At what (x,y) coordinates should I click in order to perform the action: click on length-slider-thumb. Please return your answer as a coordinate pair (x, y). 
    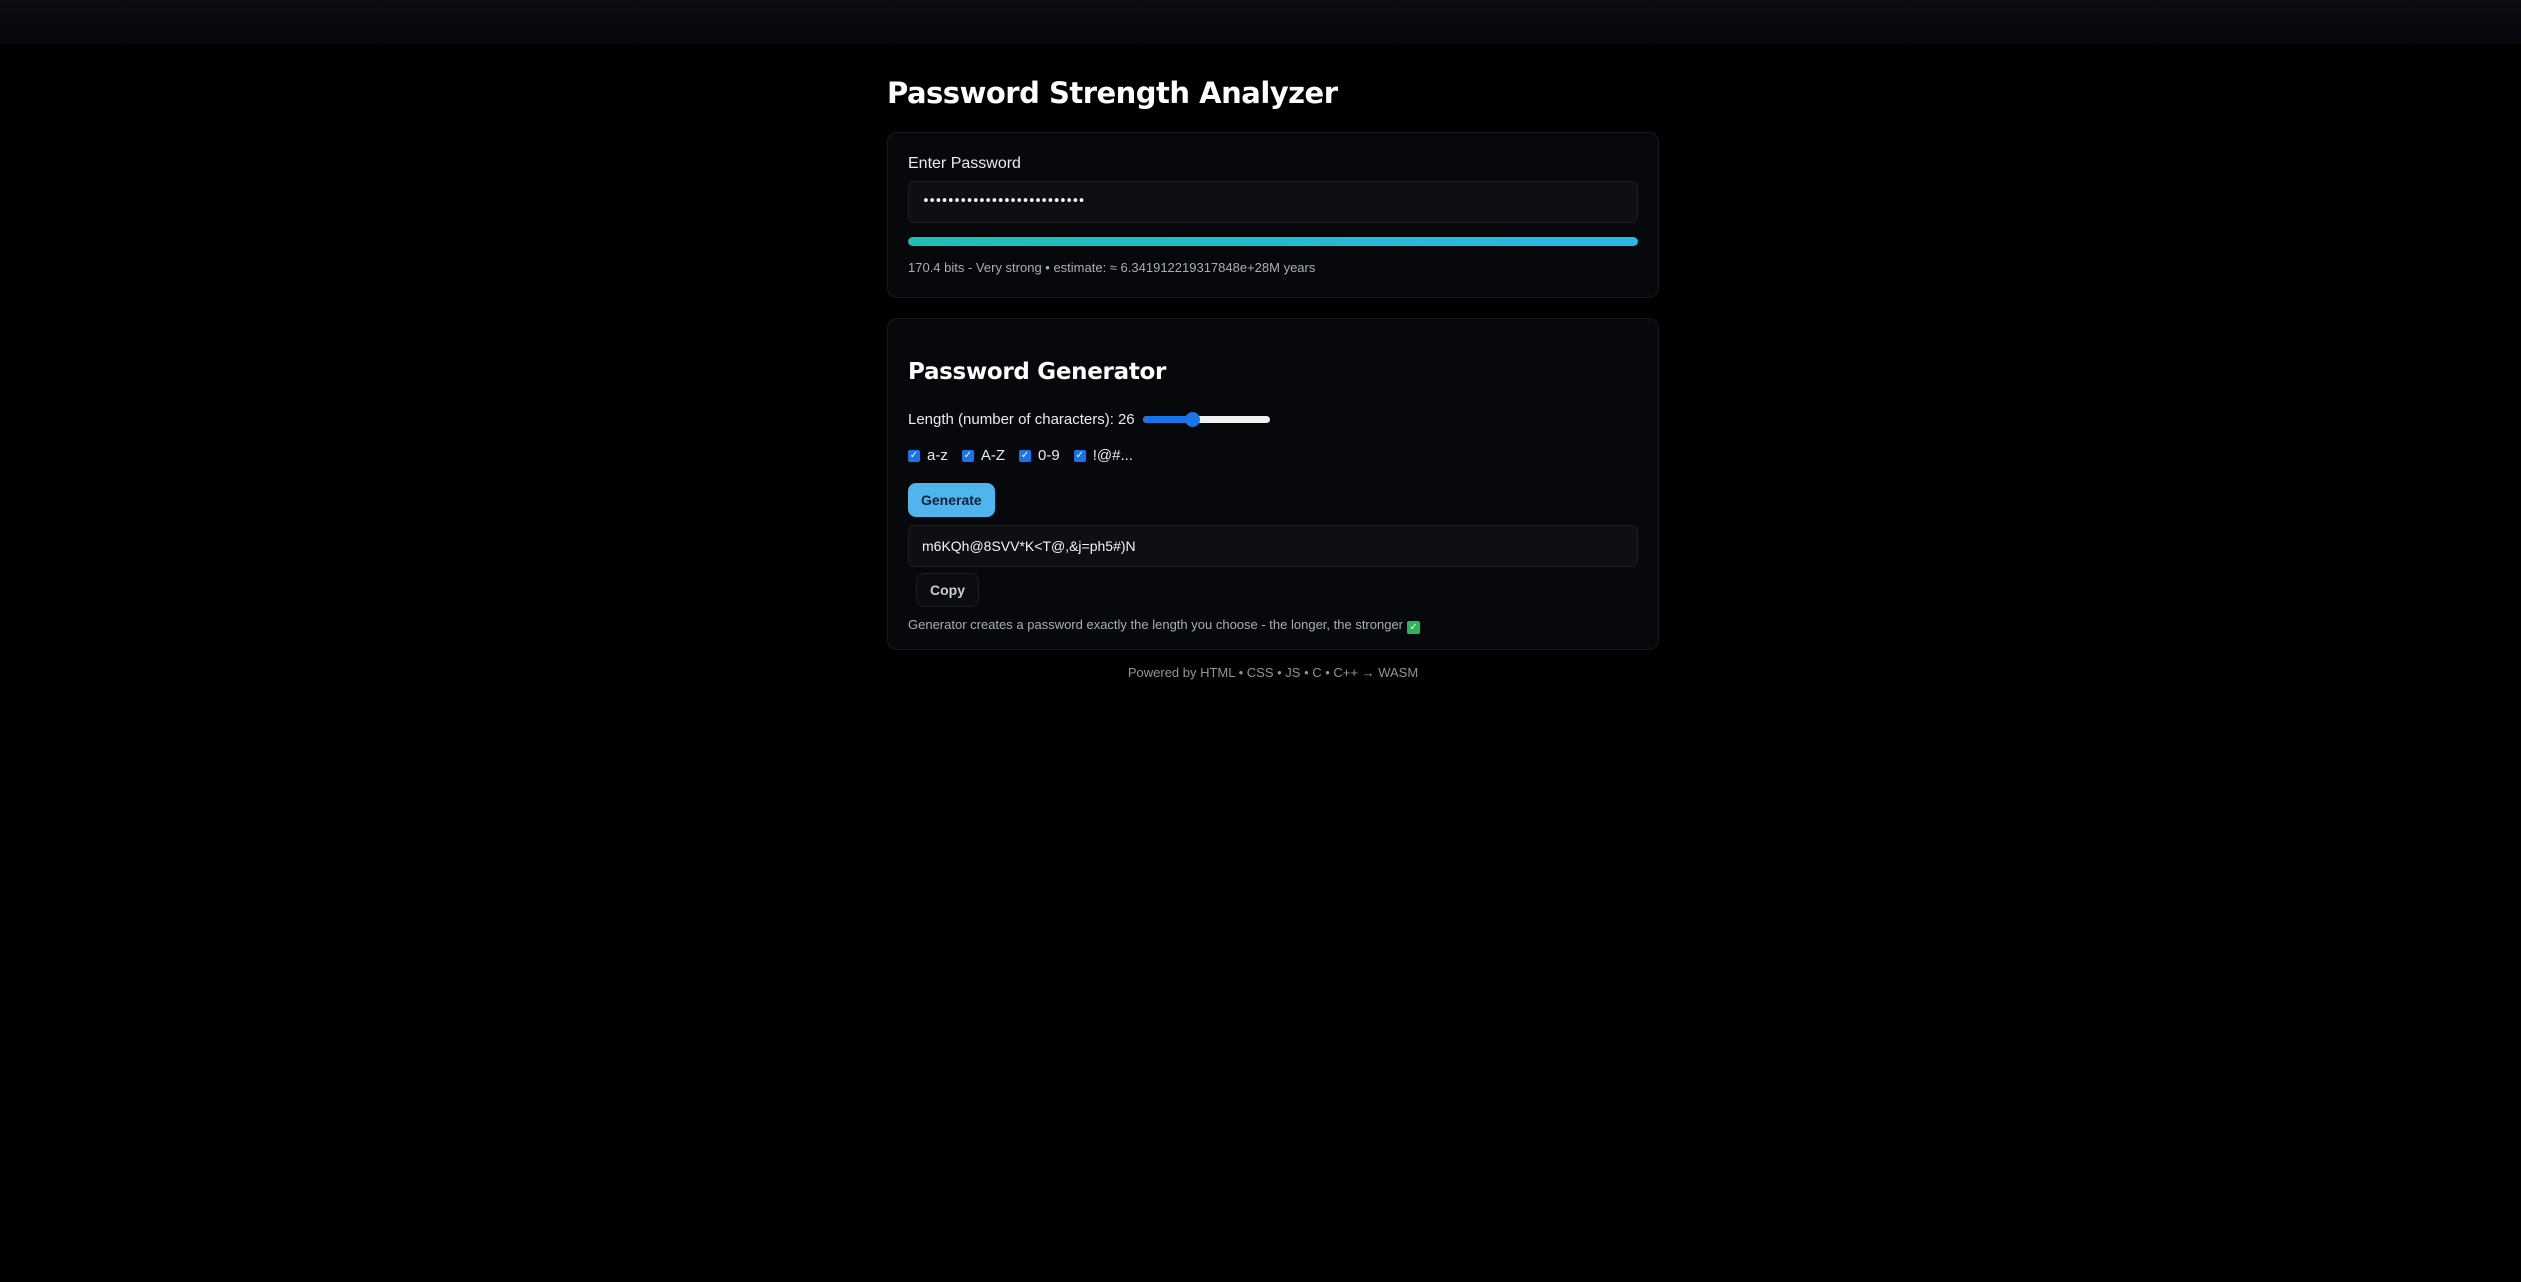
    Looking at the image, I should click on (1193, 419).